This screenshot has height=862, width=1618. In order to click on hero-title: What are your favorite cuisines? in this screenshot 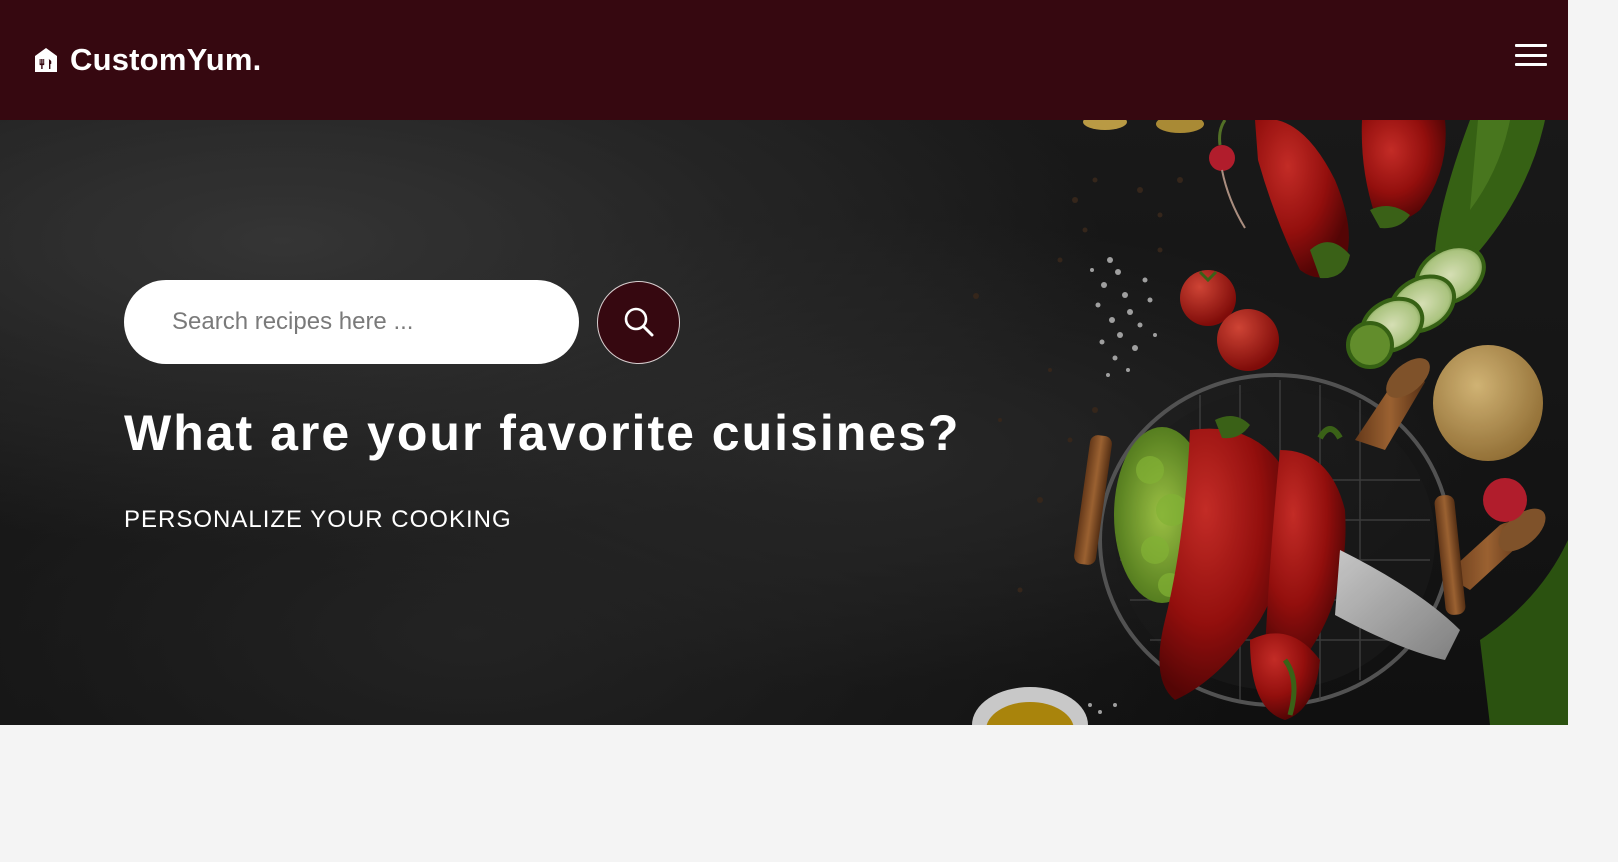, I will do `click(542, 433)`.